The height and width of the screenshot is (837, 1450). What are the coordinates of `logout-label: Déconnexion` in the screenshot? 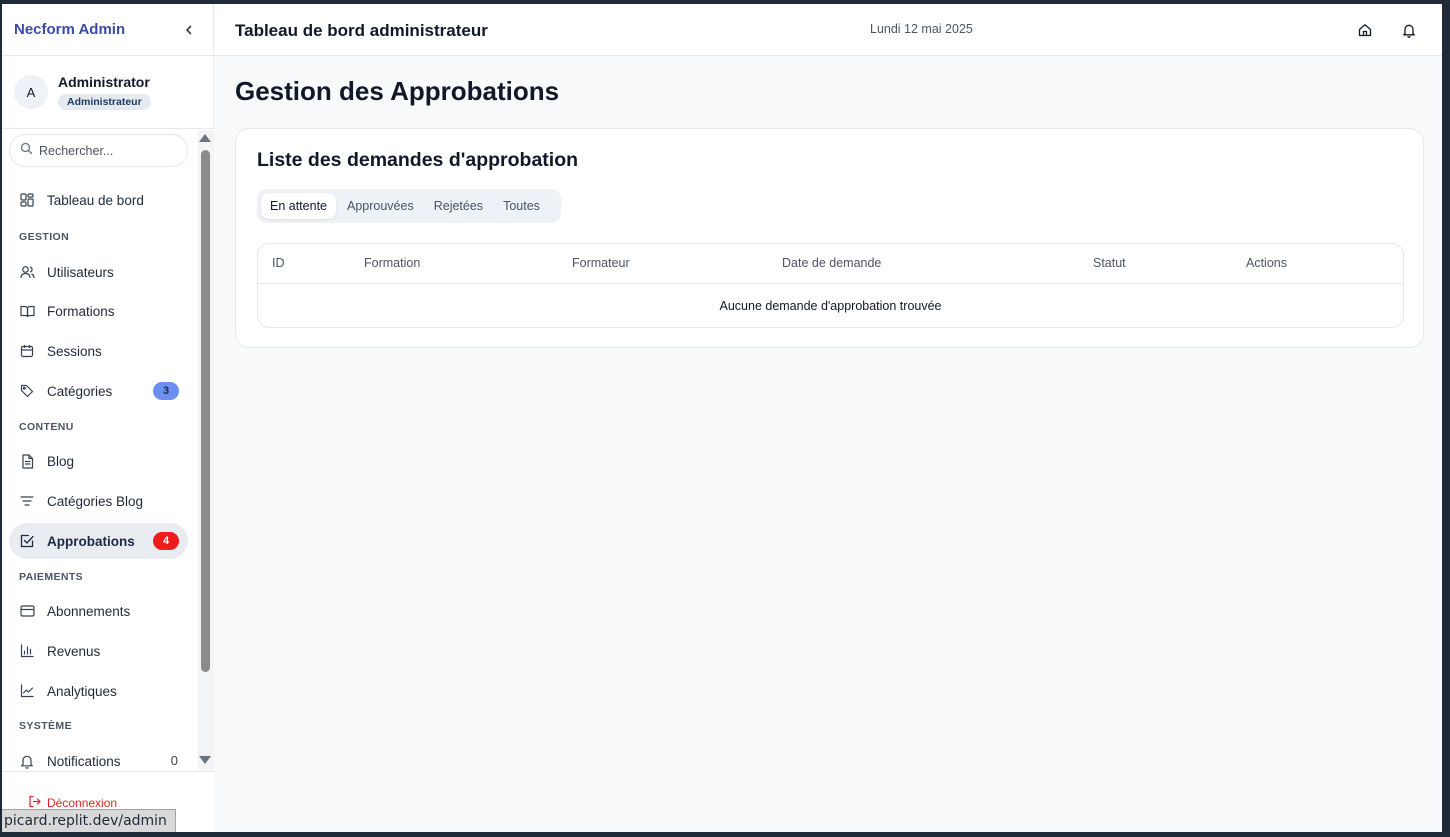 It's located at (82, 803).